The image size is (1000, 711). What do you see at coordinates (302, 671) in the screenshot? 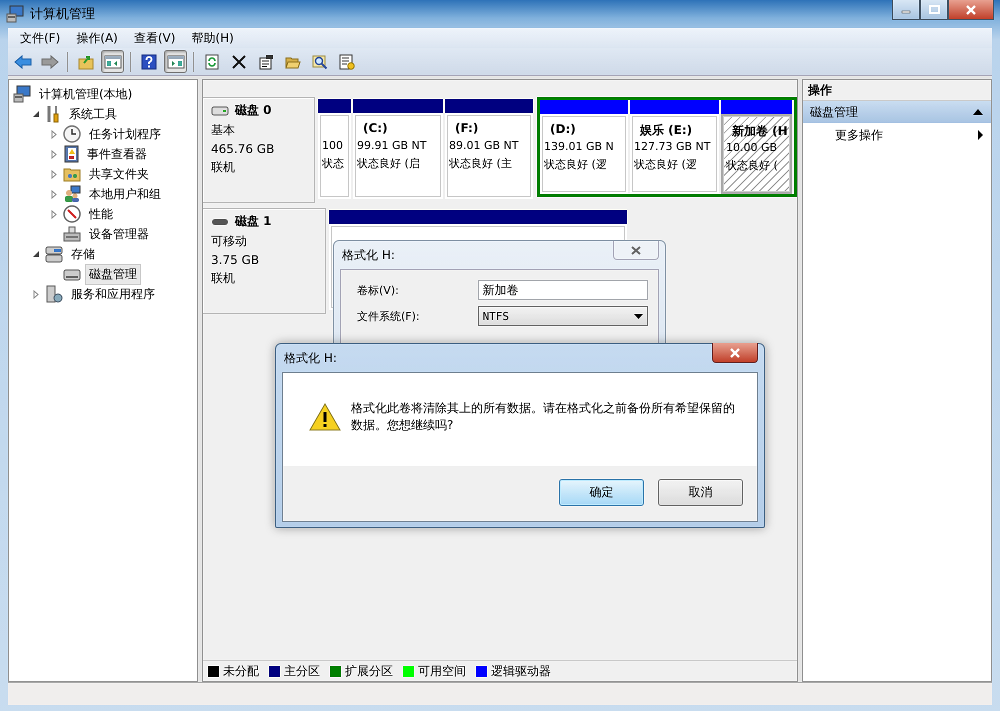
I see `legend-label: 主分区` at bounding box center [302, 671].